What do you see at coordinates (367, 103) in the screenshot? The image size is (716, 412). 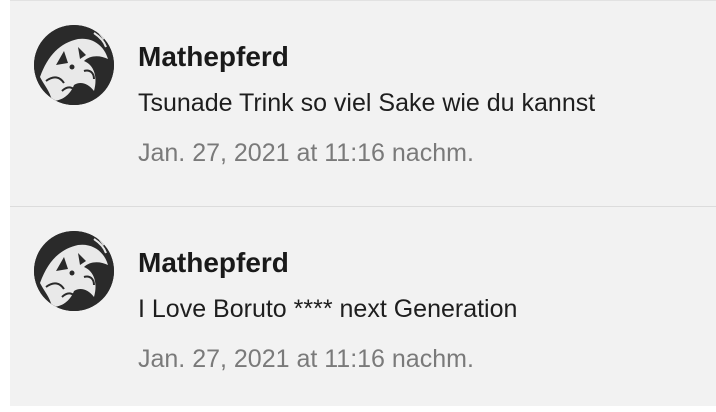 I see `comment-text: Tsunade Trink so viel Sake wie du kannst` at bounding box center [367, 103].